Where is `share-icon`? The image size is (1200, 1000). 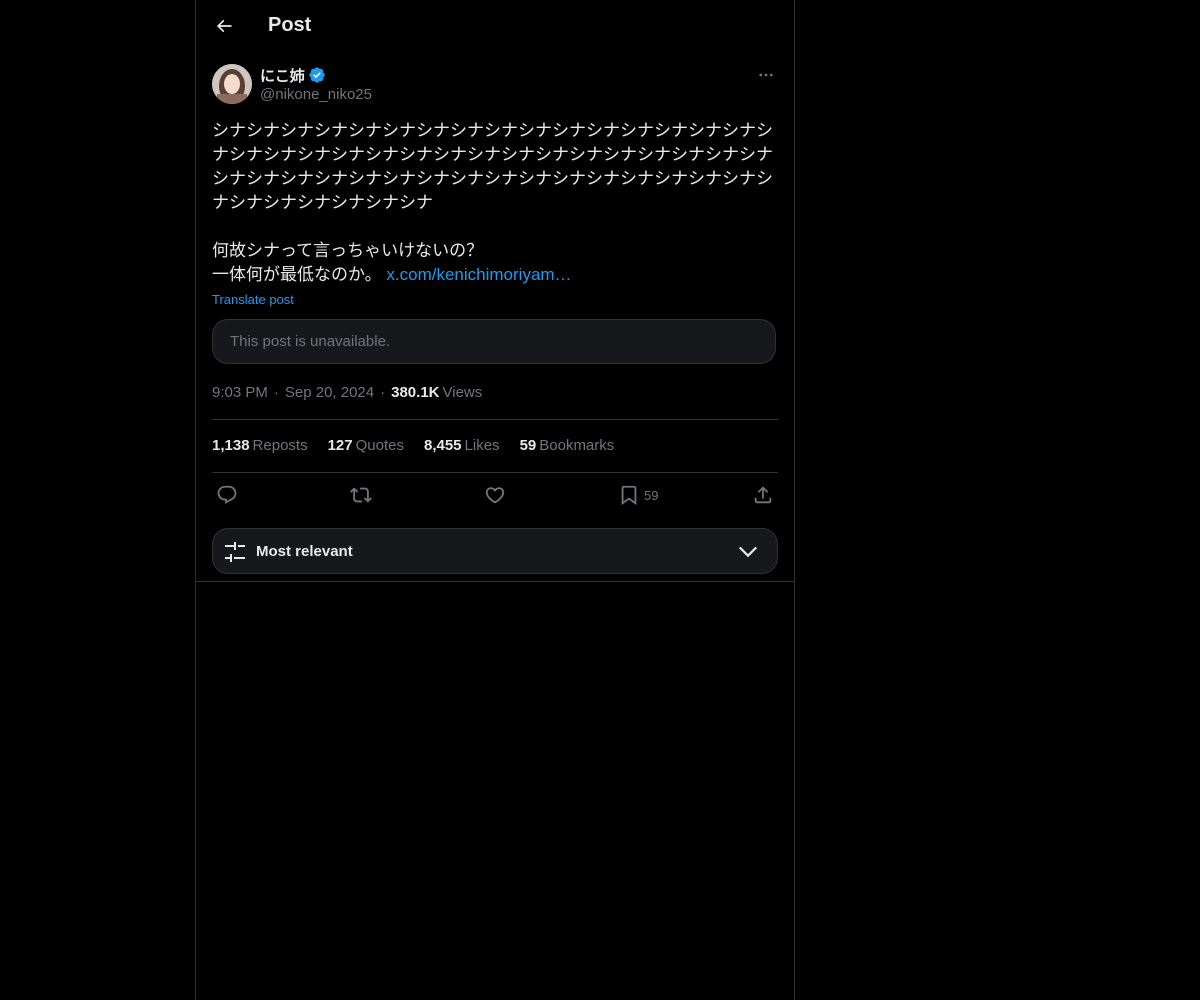 share-icon is located at coordinates (763, 495).